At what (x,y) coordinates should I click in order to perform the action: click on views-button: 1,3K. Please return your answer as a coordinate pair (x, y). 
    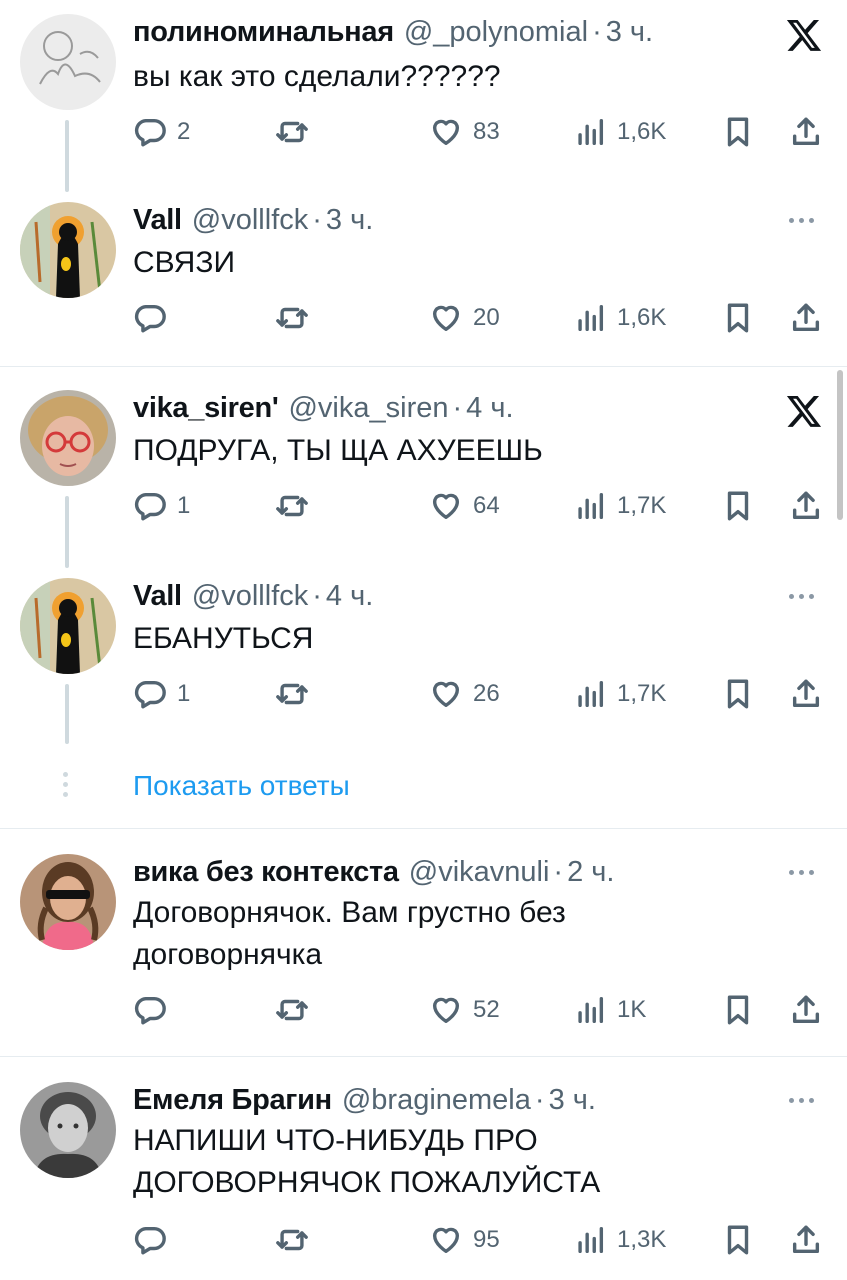
    Looking at the image, I should click on (619, 1240).